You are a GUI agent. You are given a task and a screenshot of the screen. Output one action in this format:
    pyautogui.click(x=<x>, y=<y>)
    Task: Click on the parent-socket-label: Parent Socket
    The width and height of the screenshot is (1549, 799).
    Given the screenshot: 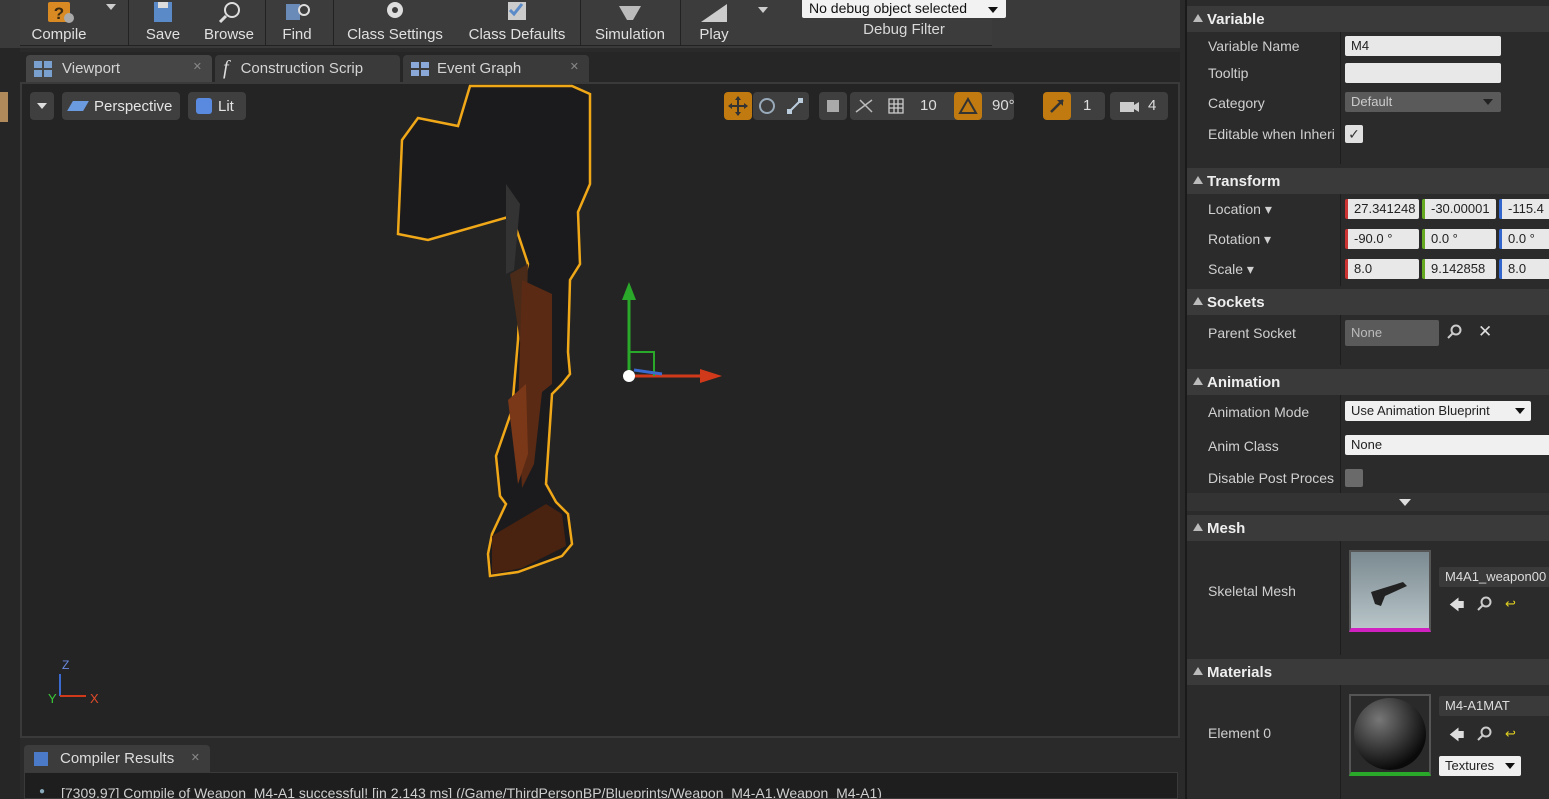 What is the action you would take?
    pyautogui.click(x=1252, y=333)
    